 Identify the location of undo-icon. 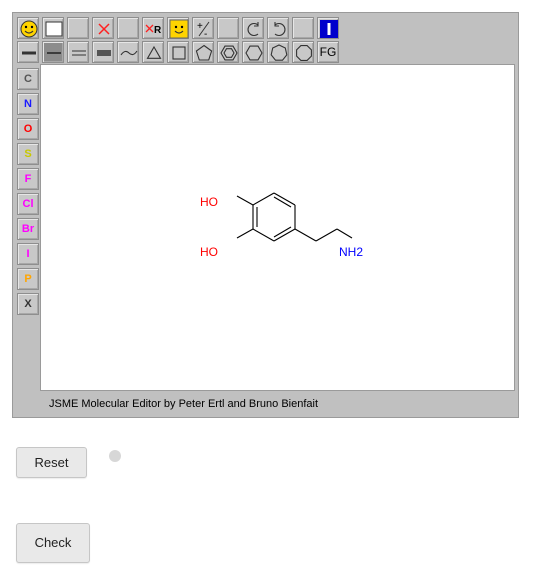
(253, 29).